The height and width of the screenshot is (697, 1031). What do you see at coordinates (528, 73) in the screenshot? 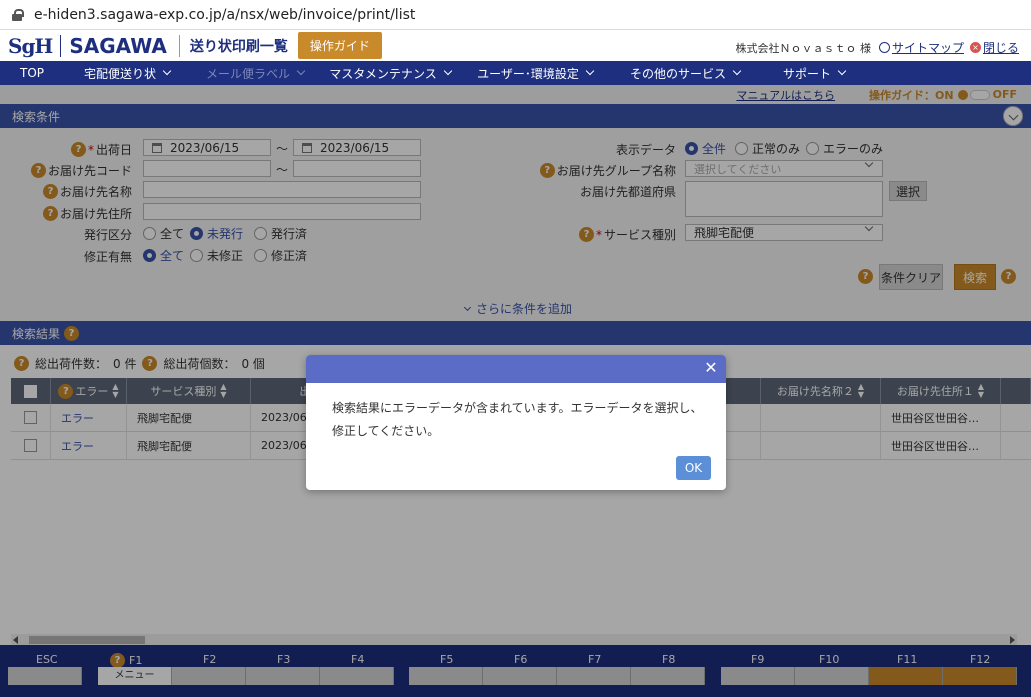
I see `nav-user-settings-label: ユーザー･環境設定` at bounding box center [528, 73].